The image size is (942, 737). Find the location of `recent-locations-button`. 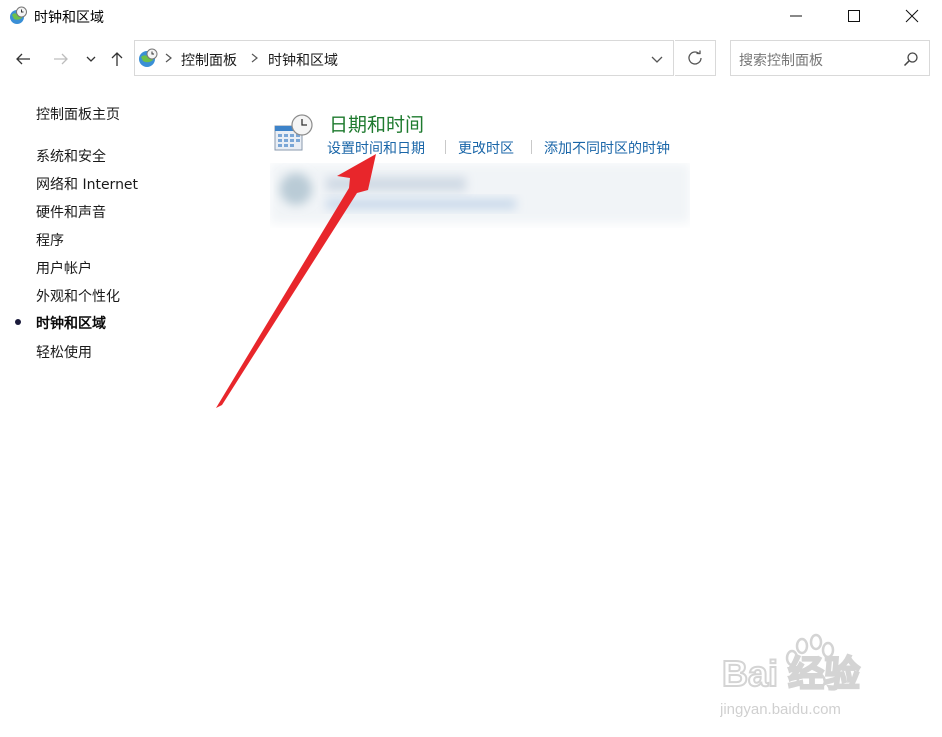

recent-locations-button is located at coordinates (91, 59).